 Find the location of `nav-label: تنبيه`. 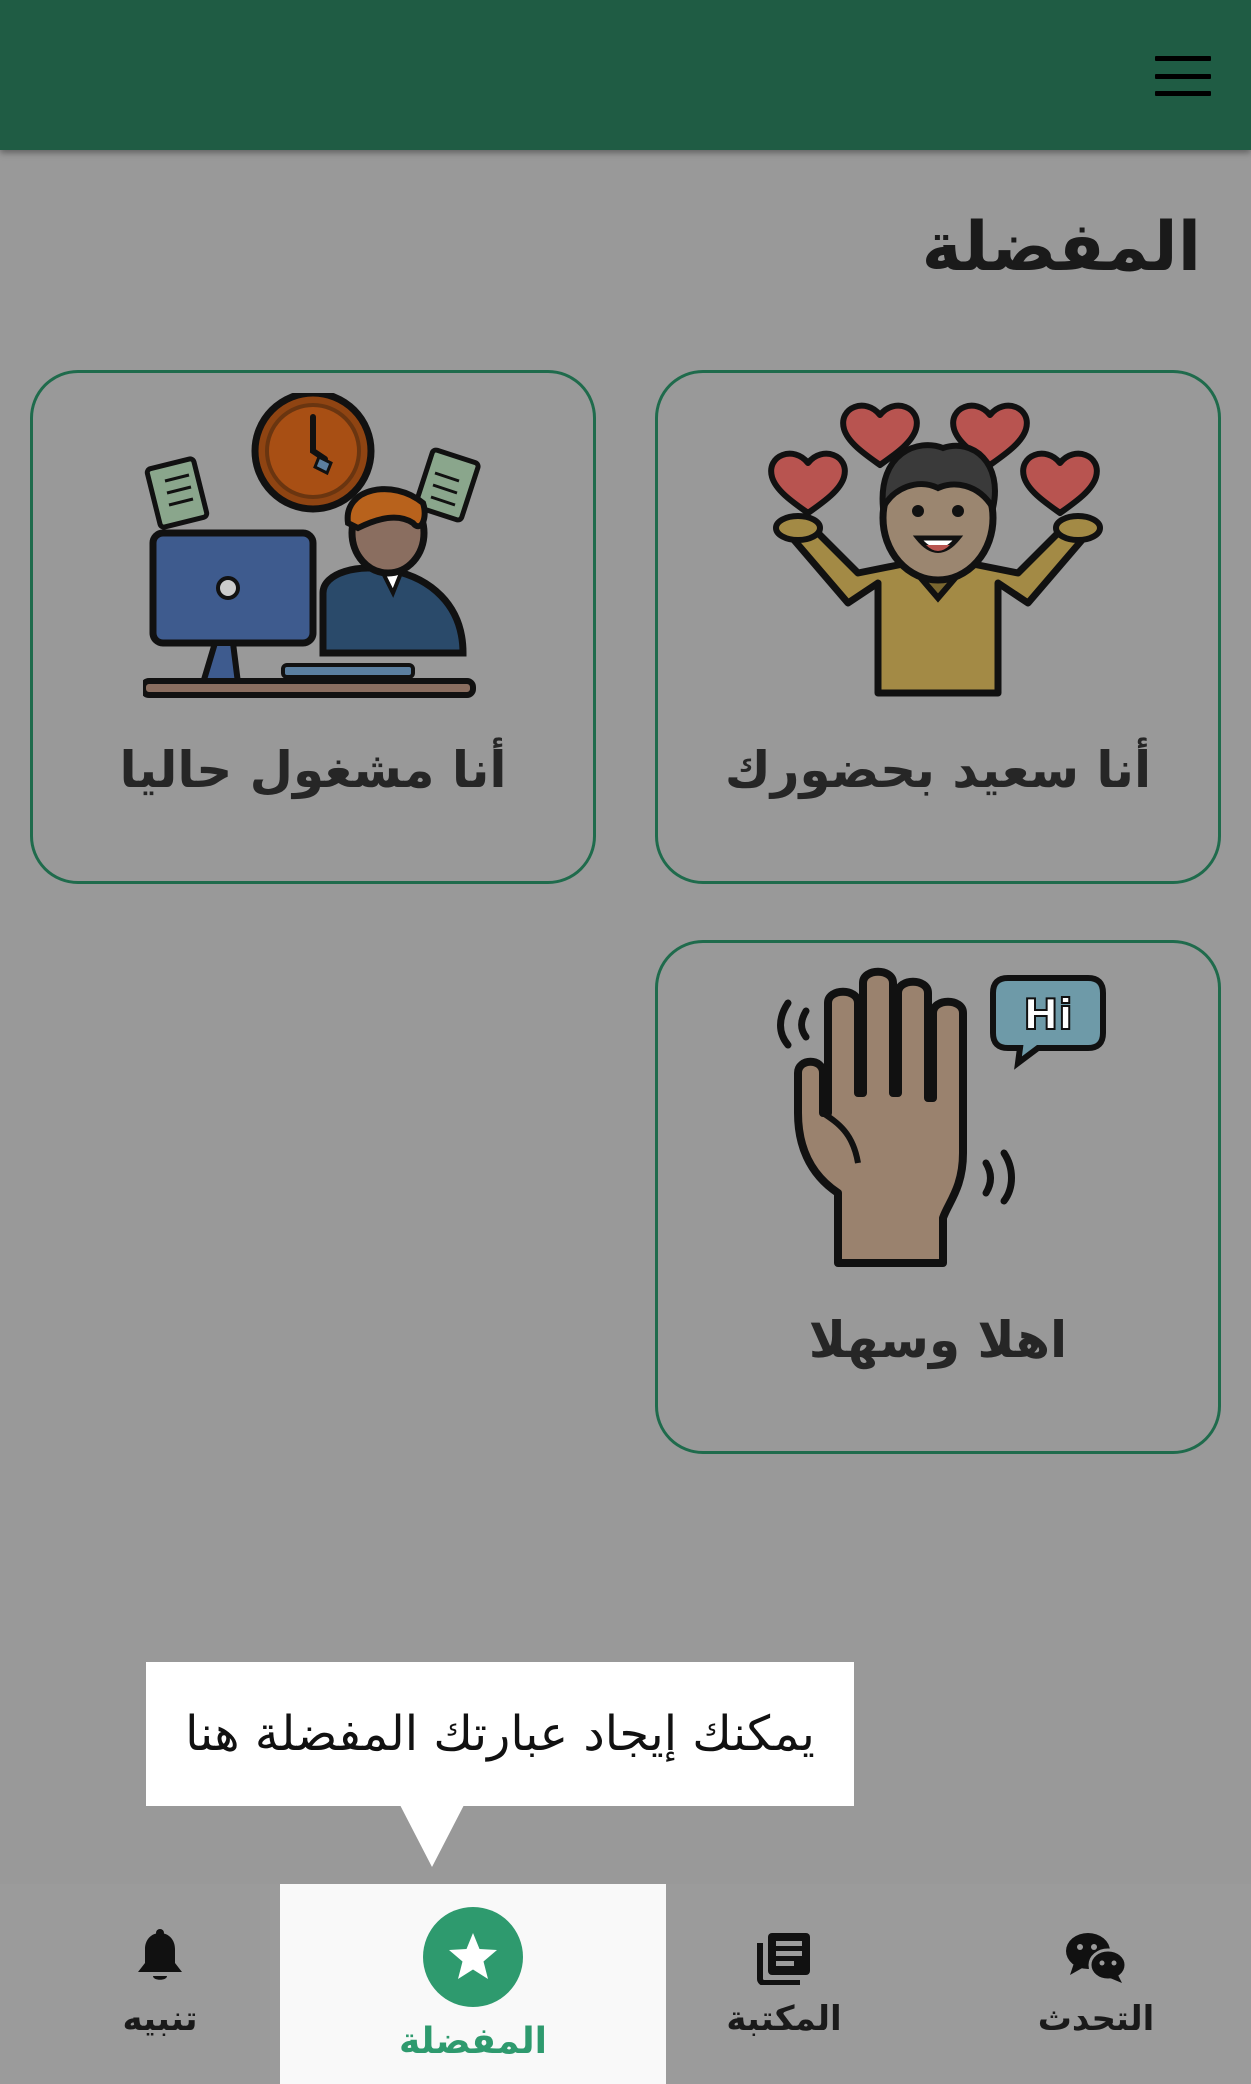

nav-label: تنبيه is located at coordinates (160, 2019).